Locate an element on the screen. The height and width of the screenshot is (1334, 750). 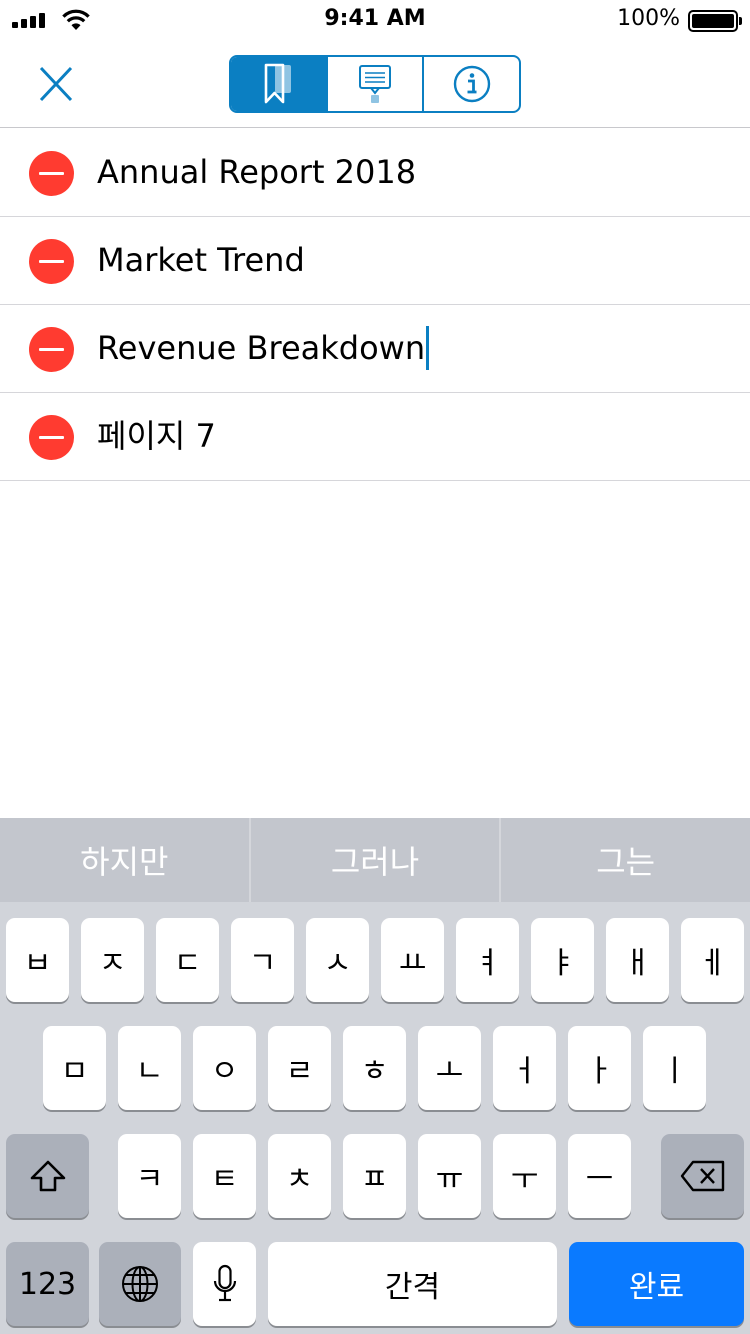
item-label: 페이지 7 is located at coordinates (156, 436).